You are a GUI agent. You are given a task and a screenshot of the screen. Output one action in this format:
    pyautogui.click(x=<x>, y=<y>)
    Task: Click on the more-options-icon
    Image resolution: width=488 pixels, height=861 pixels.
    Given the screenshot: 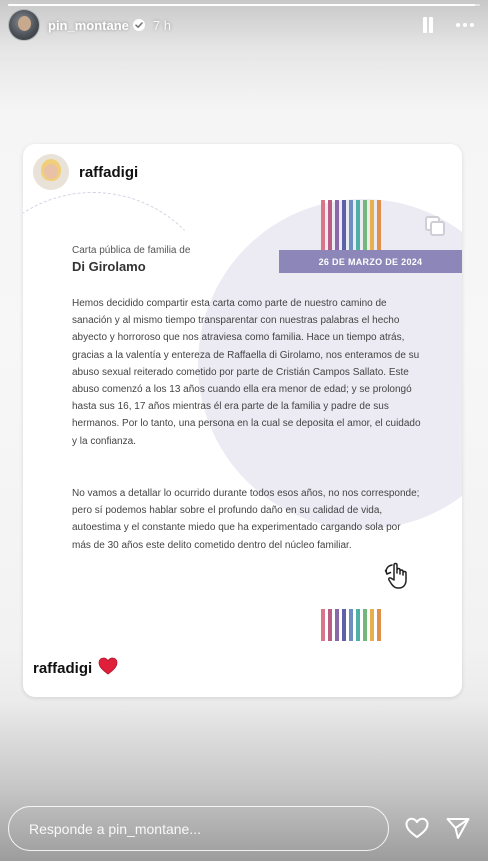 What is the action you would take?
    pyautogui.click(x=465, y=25)
    